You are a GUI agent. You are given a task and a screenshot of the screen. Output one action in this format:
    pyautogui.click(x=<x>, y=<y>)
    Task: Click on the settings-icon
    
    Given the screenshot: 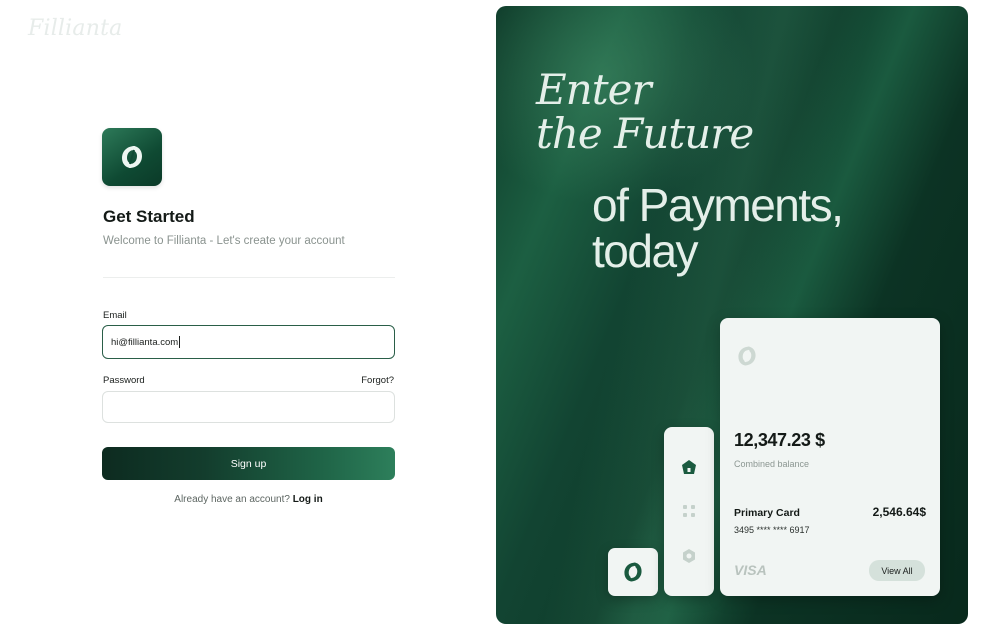 What is the action you would take?
    pyautogui.click(x=689, y=556)
    